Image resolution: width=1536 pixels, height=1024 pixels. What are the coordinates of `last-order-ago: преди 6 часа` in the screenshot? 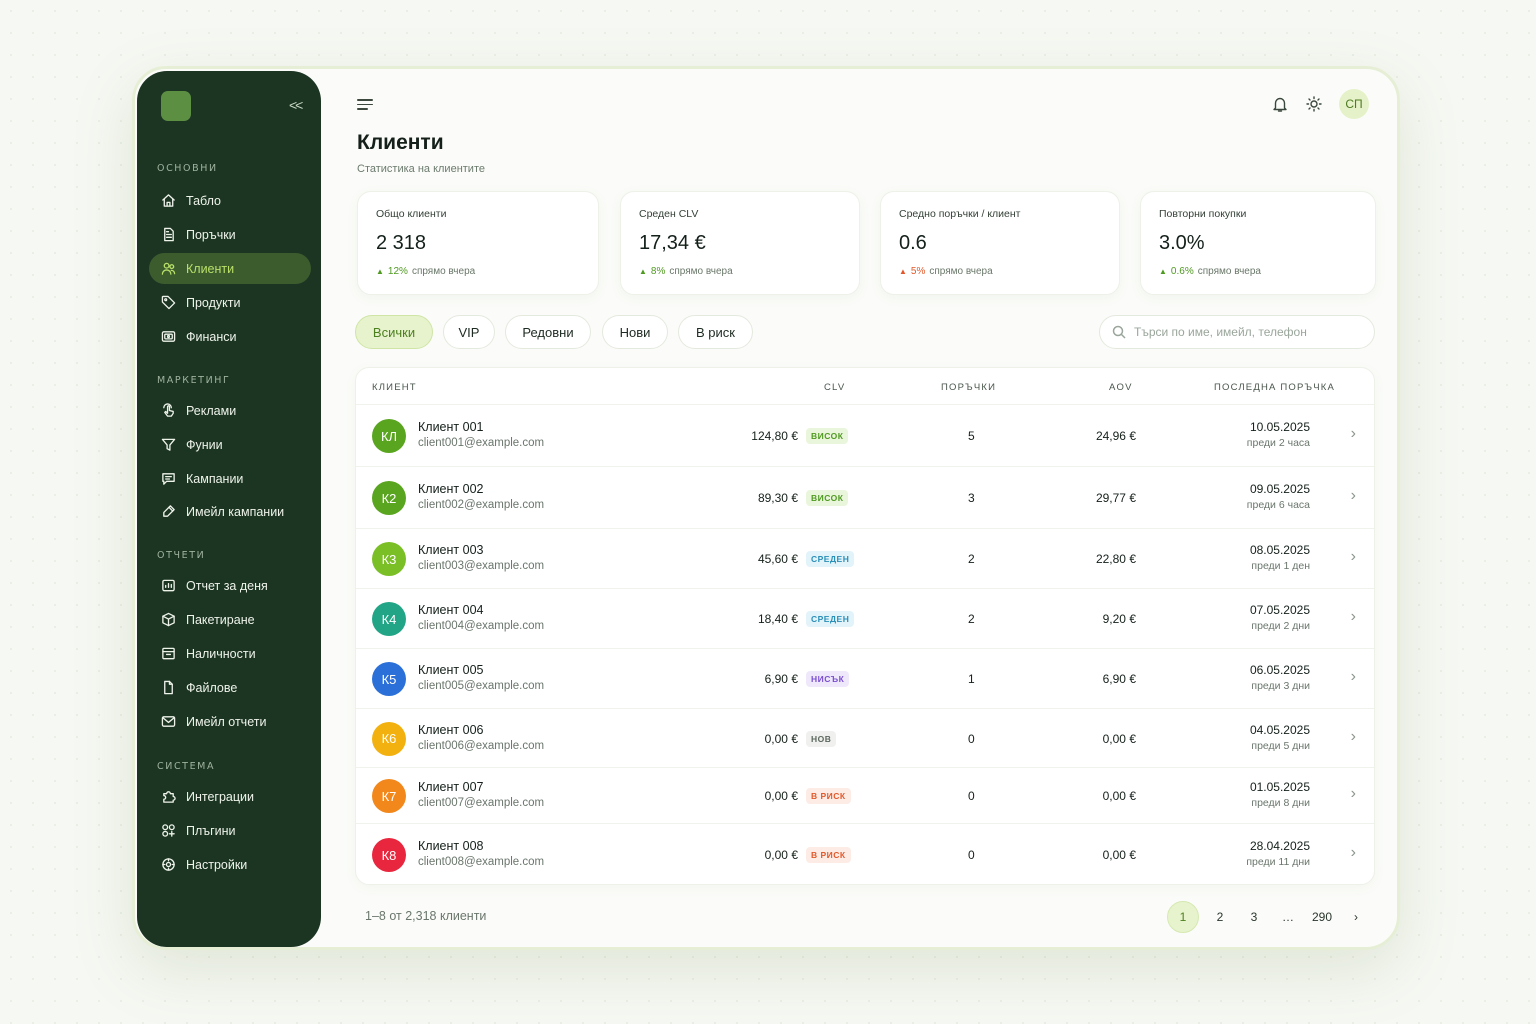 It's located at (1278, 505).